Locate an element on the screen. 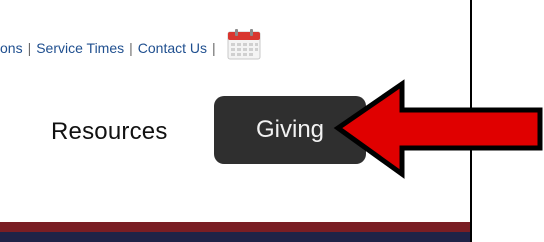 The width and height of the screenshot is (544, 242). giving-button-label: Giving is located at coordinates (290, 129).